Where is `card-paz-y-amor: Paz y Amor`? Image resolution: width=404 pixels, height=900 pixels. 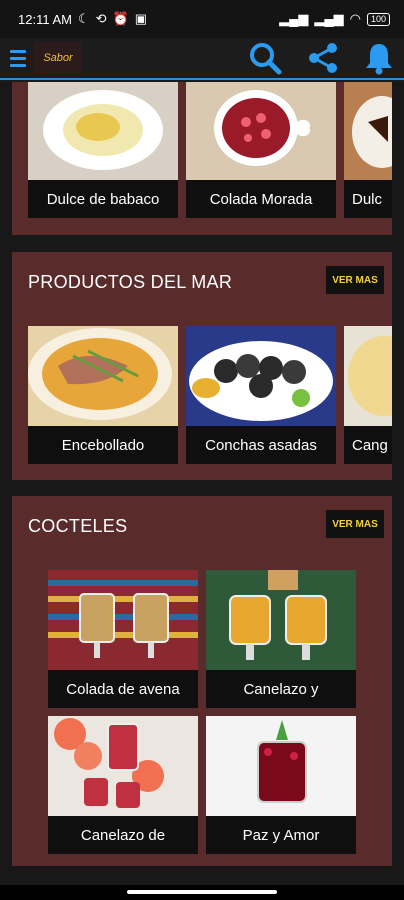 card-paz-y-amor: Paz y Amor is located at coordinates (281, 785).